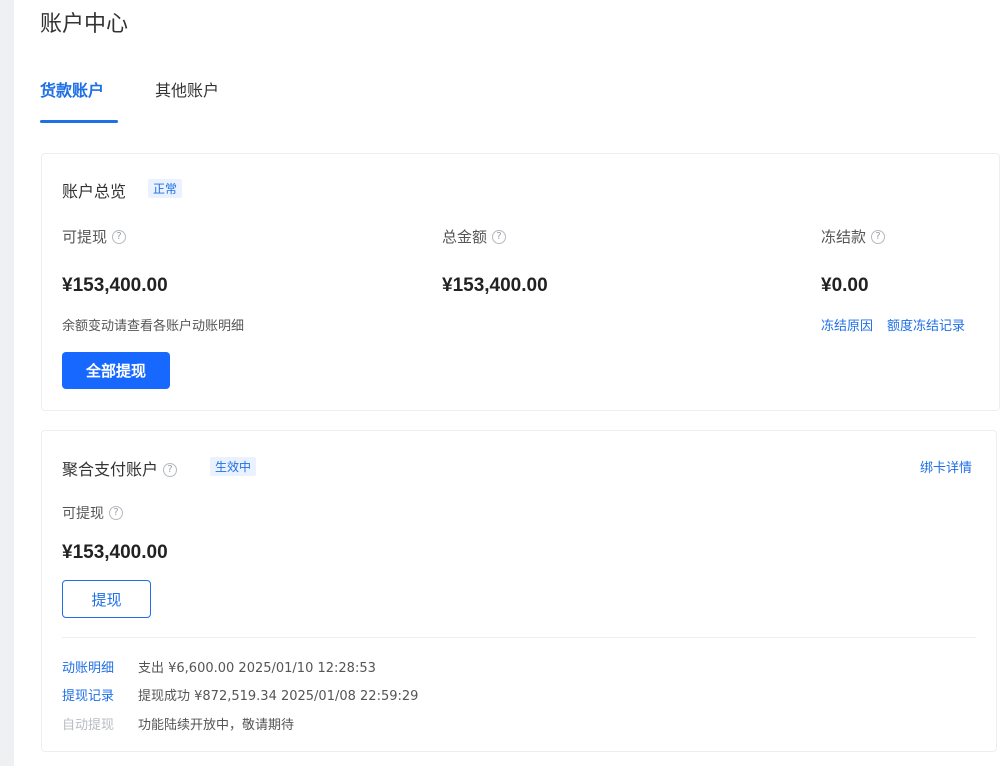  Describe the element at coordinates (847, 324) in the screenshot. I see `frozen-reason-link: 冻结原因` at that location.